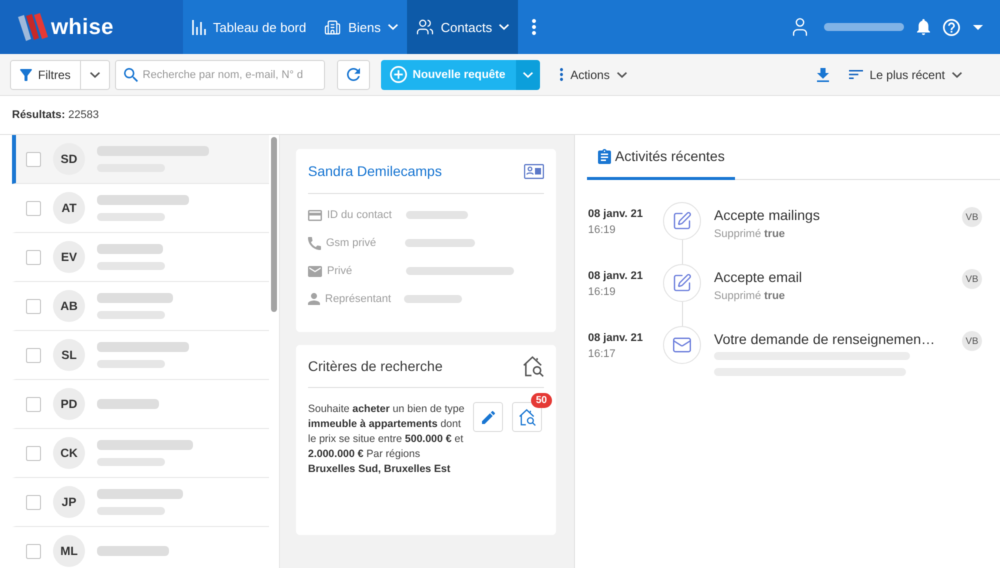  I want to click on phone-icon, so click(314, 243).